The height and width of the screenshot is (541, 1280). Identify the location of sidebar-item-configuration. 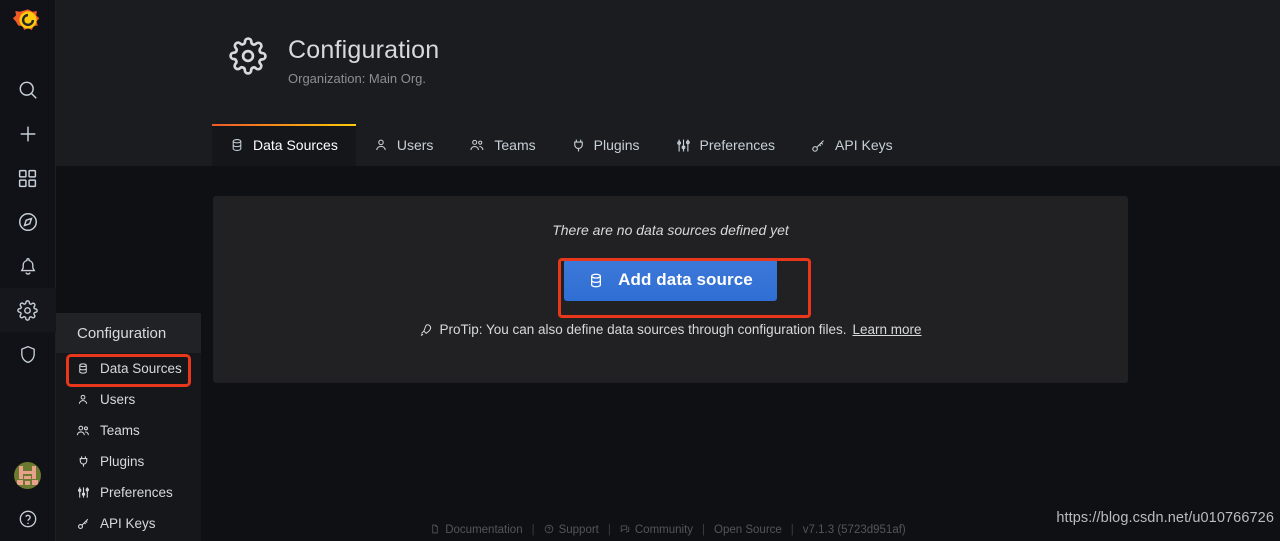
(28, 310).